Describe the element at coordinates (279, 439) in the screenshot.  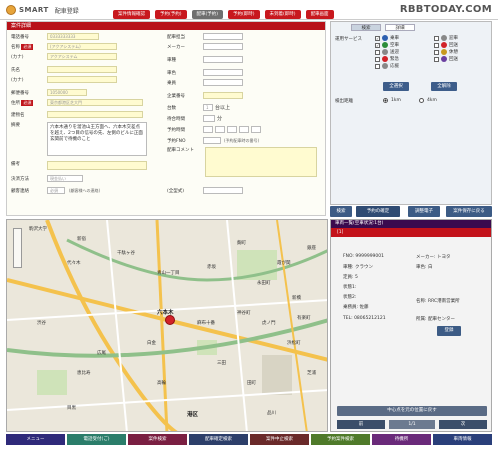
I see `footer-button: 案件中止検索` at that location.